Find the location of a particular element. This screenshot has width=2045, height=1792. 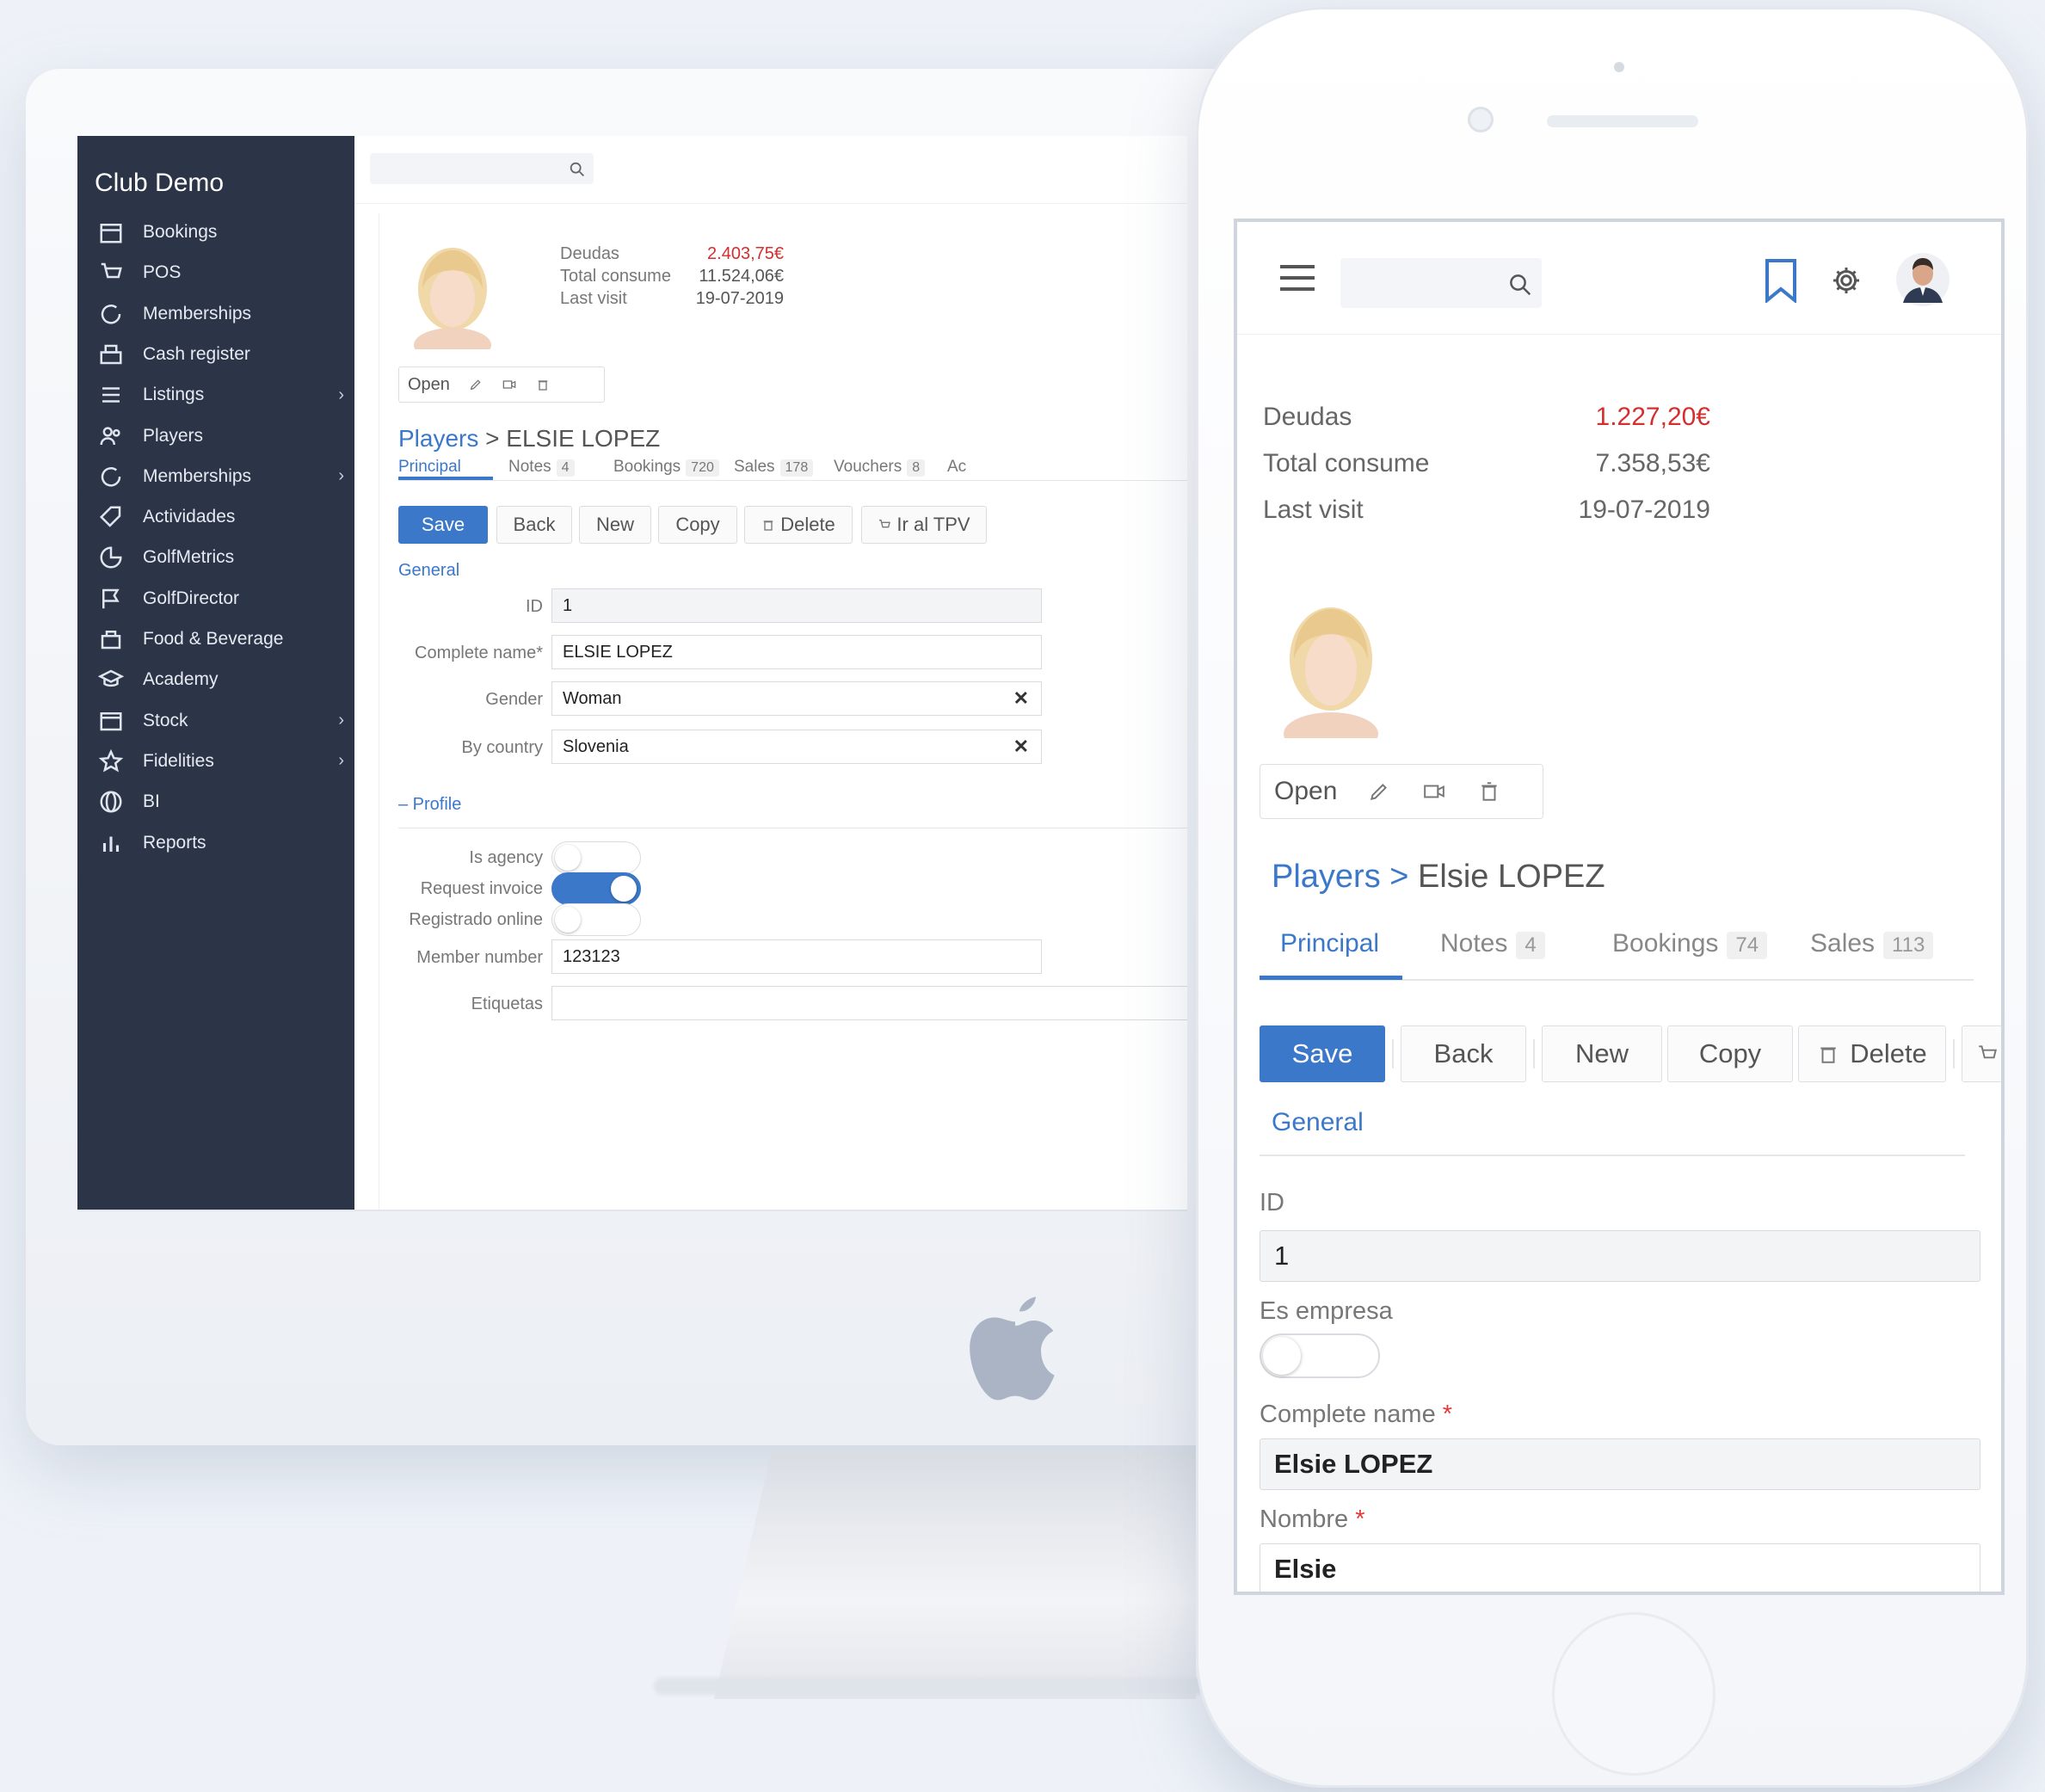

complete-name-field: ELSIE LOPEZ is located at coordinates (796, 652).